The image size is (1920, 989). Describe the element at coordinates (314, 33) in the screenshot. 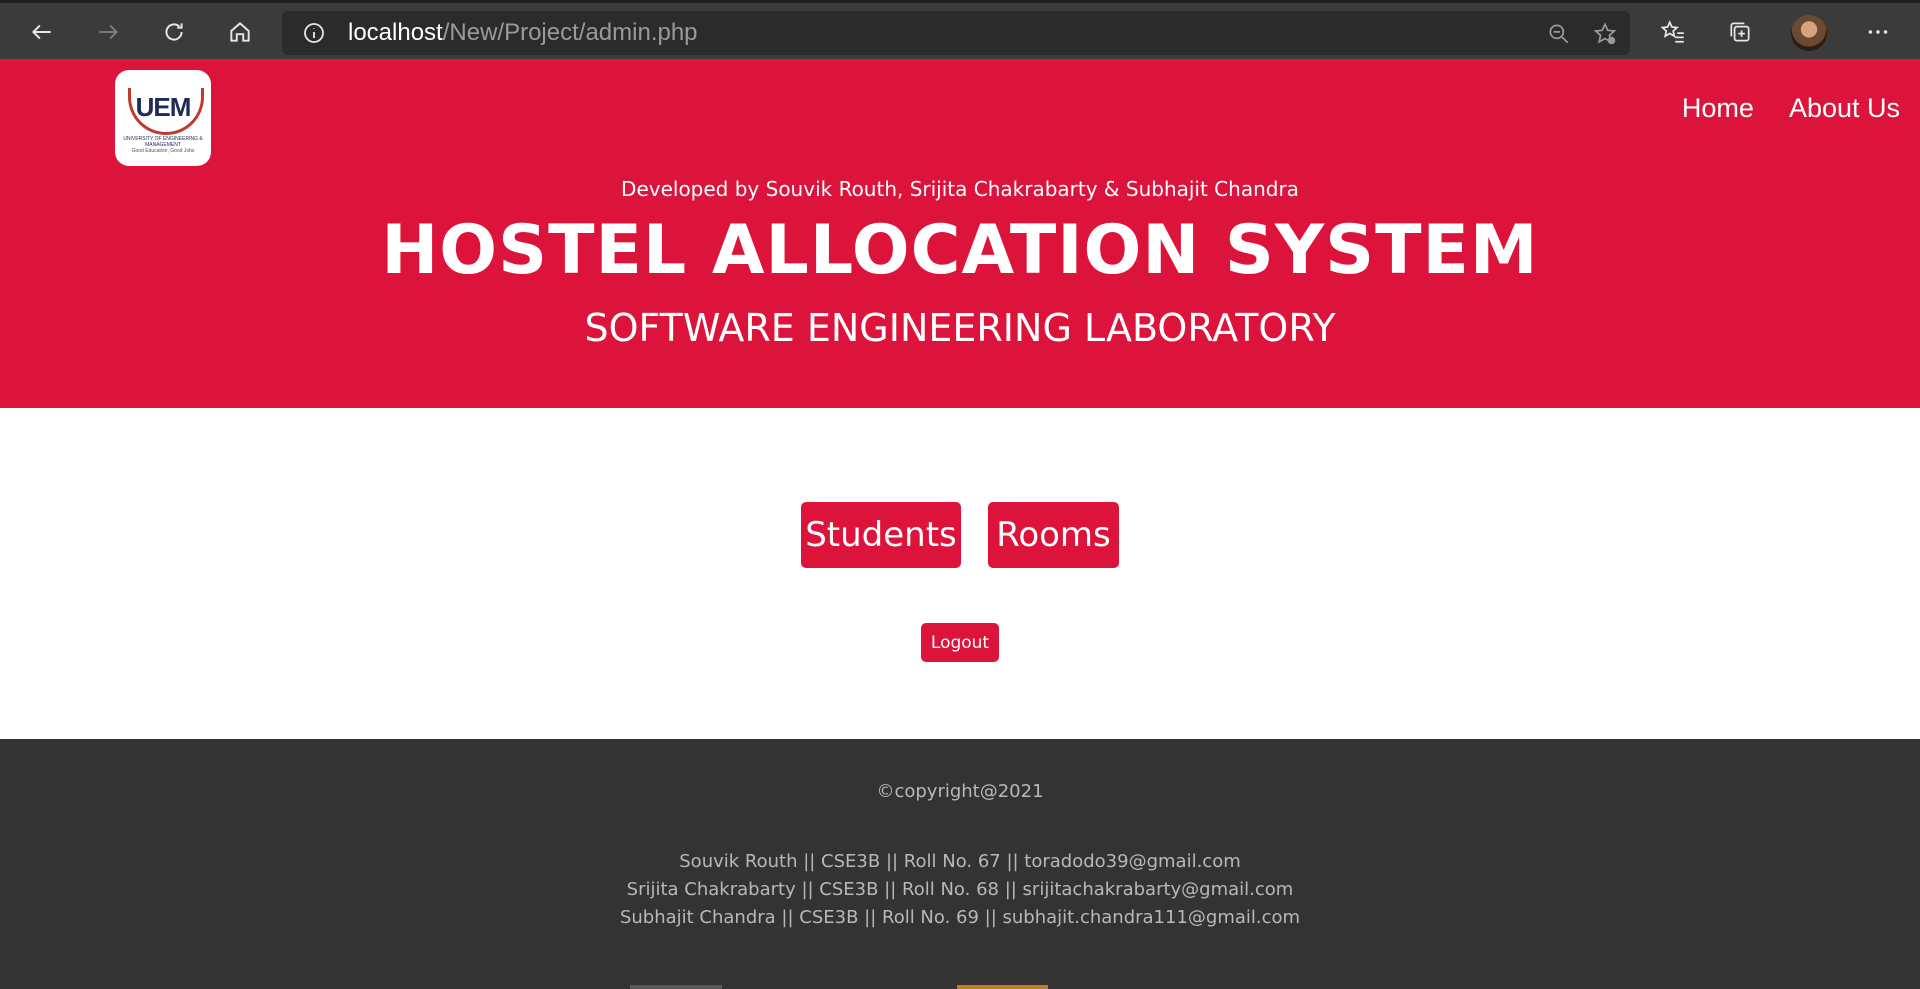

I see `site-info-icon` at that location.